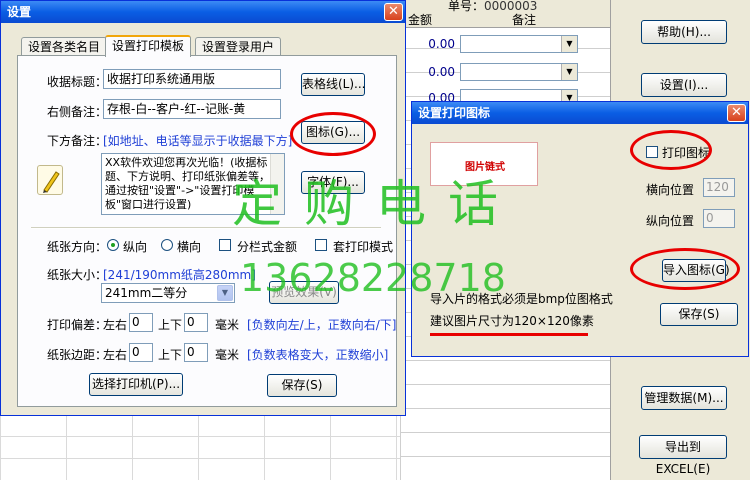 This screenshot has height=480, width=750. I want to click on overlay-print-label: 套打印模式, so click(363, 247).